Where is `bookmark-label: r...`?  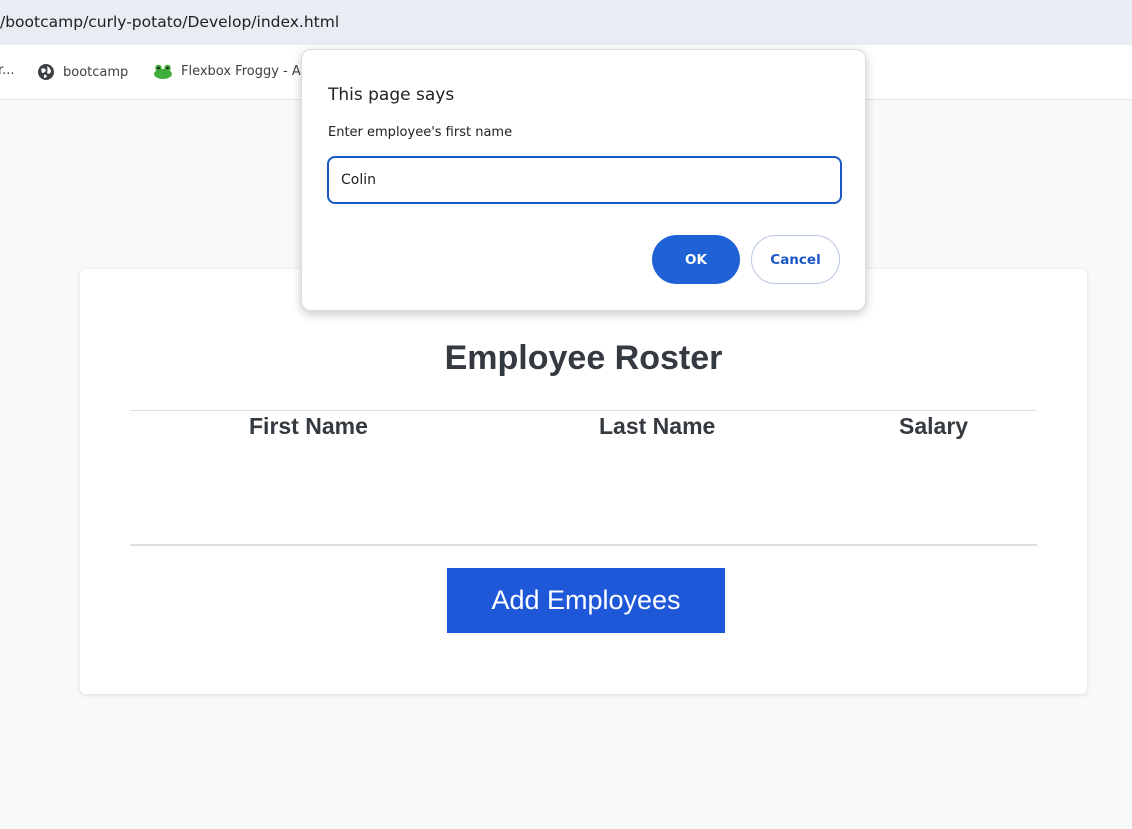 bookmark-label: r... is located at coordinates (7, 70).